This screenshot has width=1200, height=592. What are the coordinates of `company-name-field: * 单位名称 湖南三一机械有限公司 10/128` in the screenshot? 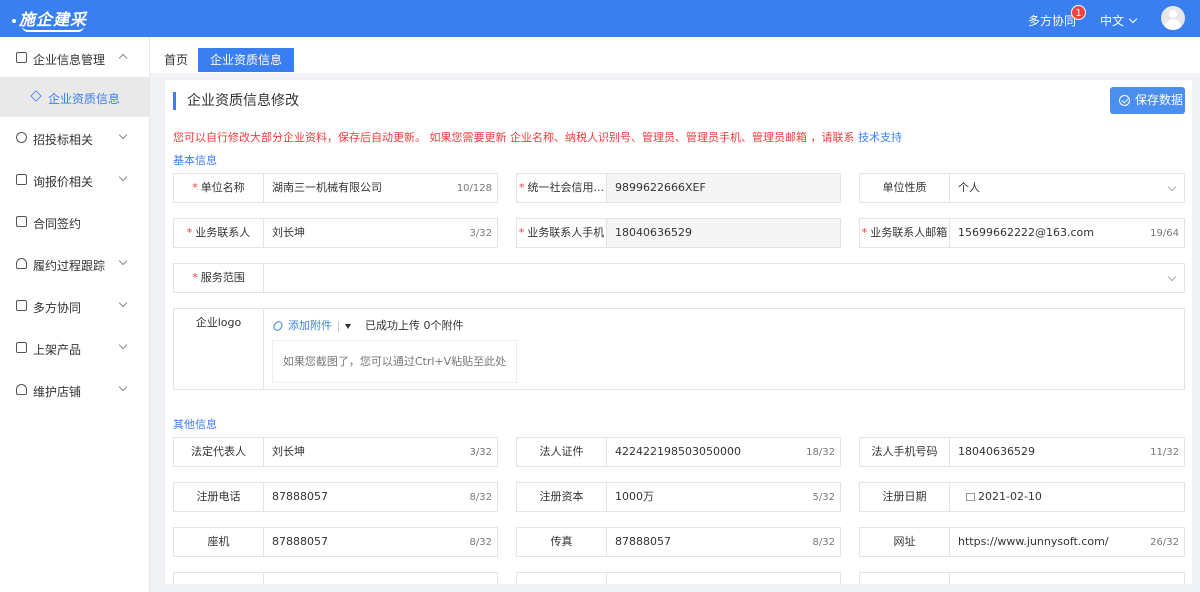 It's located at (335, 188).